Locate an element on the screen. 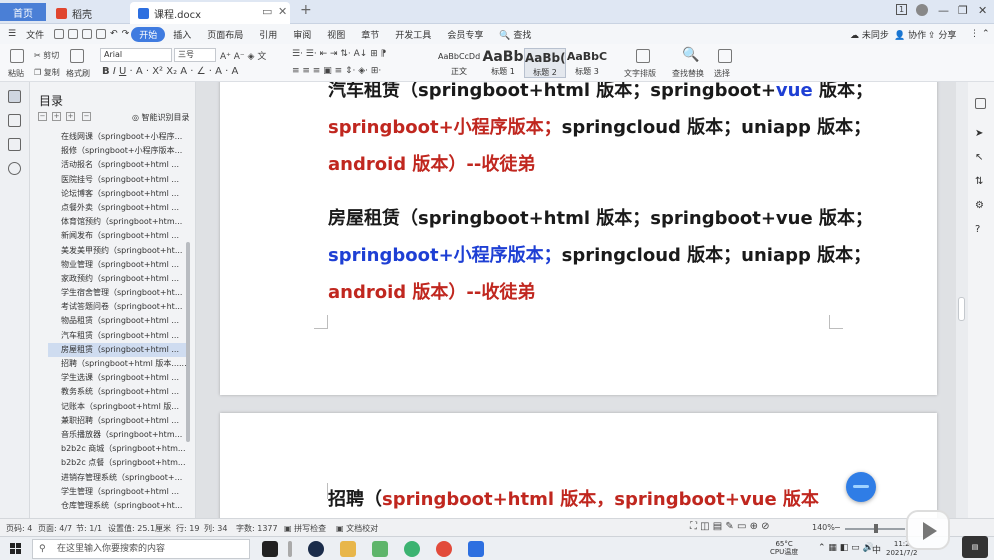 The height and width of the screenshot is (560, 994). text-layout-icon is located at coordinates (643, 56).